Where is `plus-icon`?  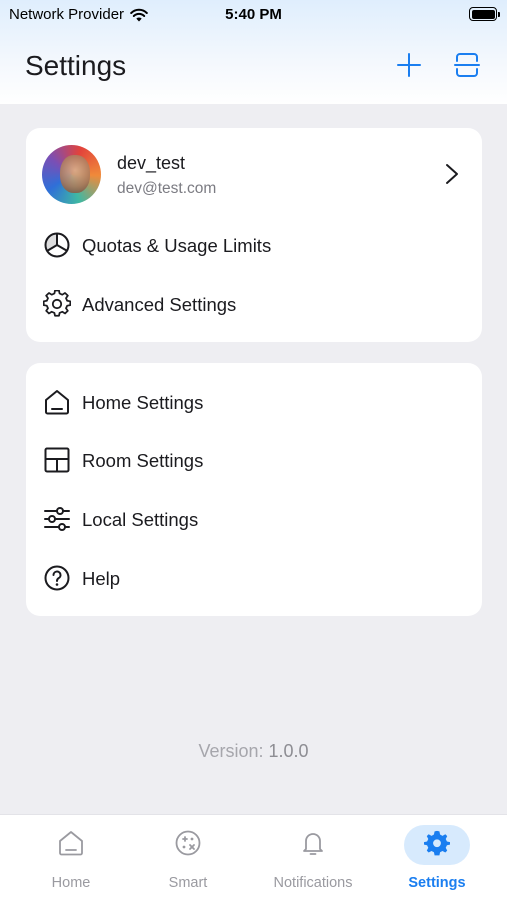
plus-icon is located at coordinates (409, 65).